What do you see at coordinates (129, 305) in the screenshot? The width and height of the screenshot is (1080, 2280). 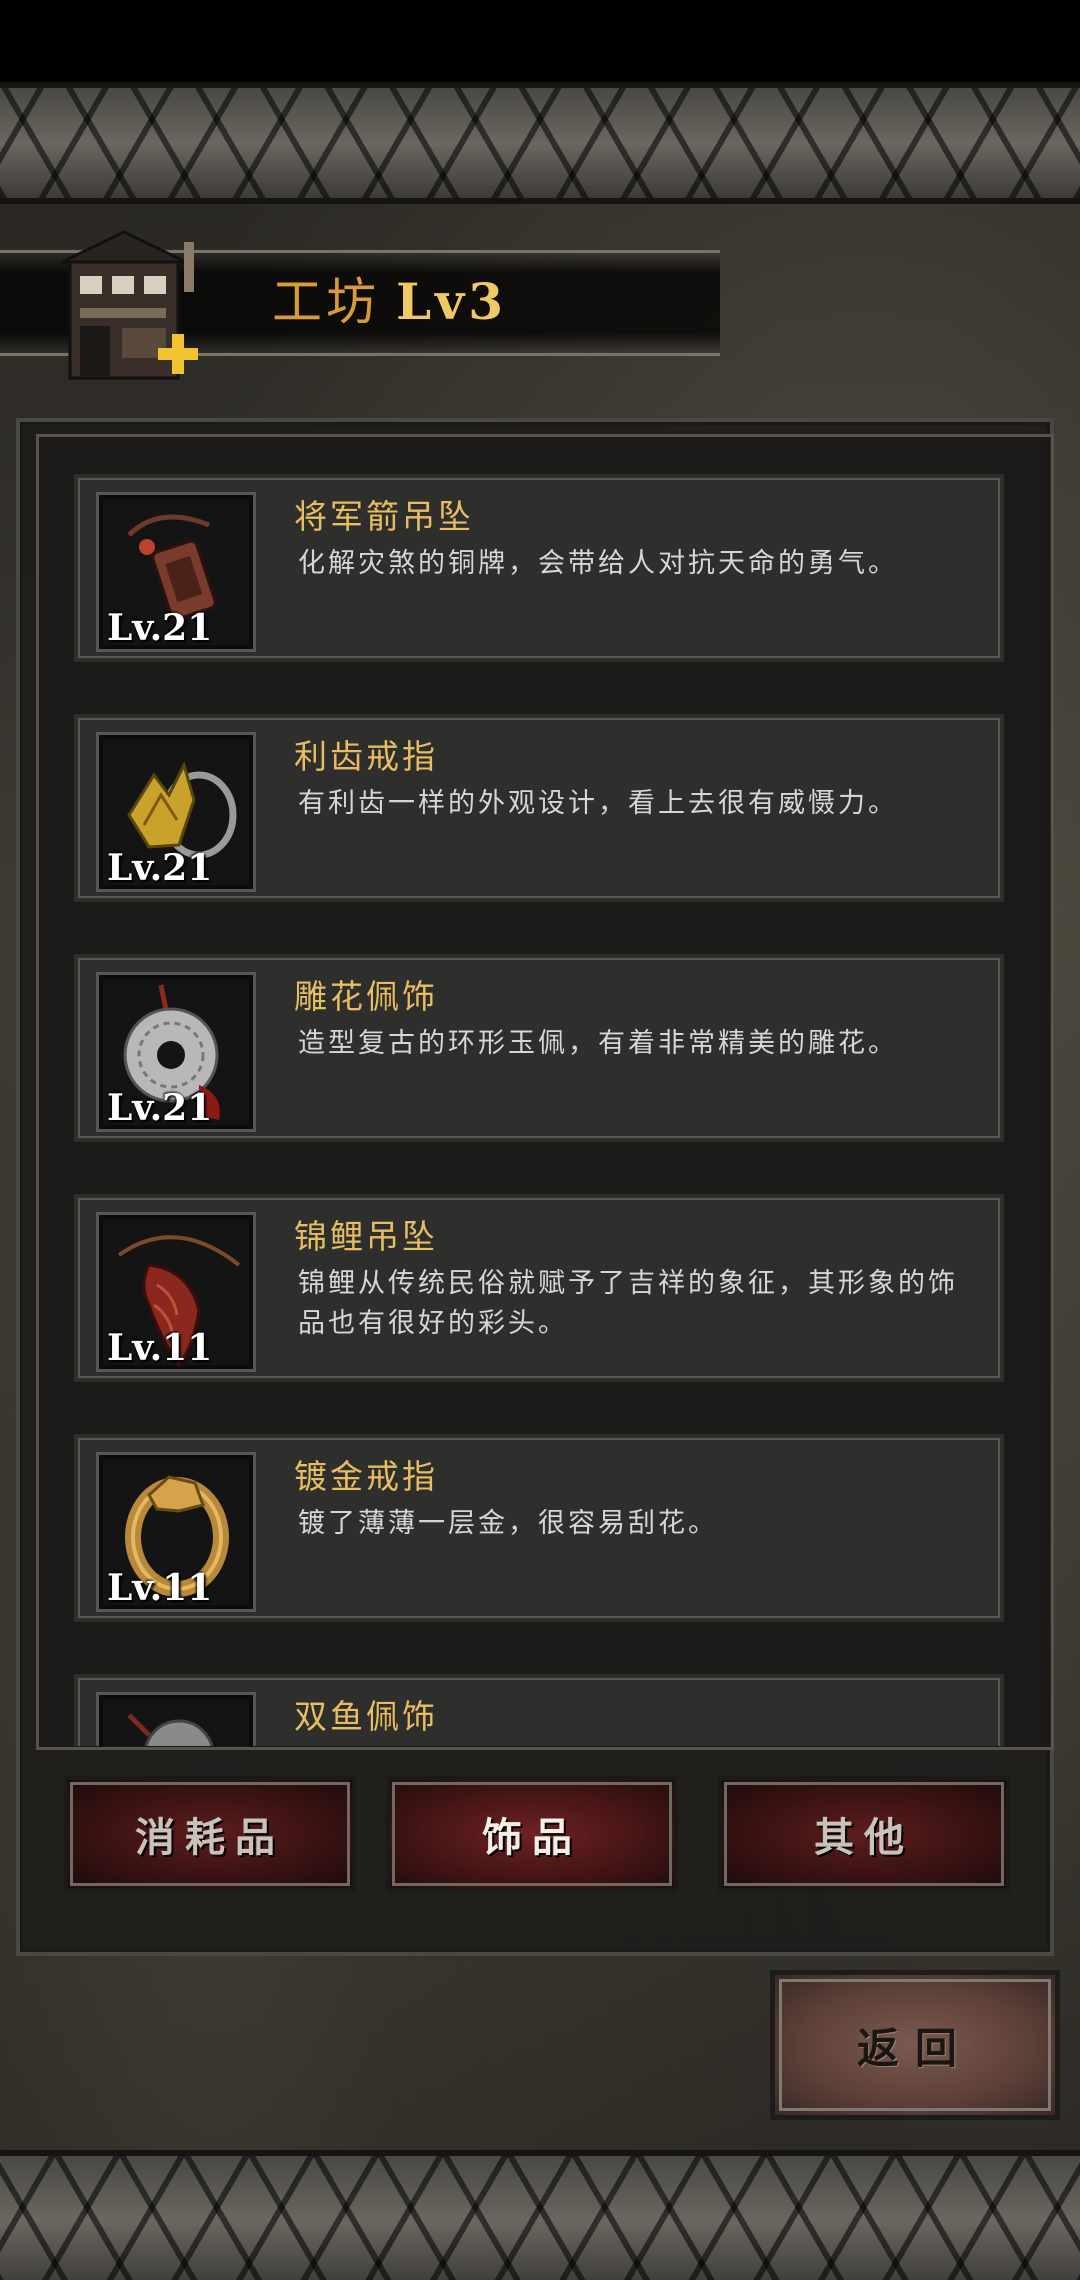 I see `workshop-building-icon` at bounding box center [129, 305].